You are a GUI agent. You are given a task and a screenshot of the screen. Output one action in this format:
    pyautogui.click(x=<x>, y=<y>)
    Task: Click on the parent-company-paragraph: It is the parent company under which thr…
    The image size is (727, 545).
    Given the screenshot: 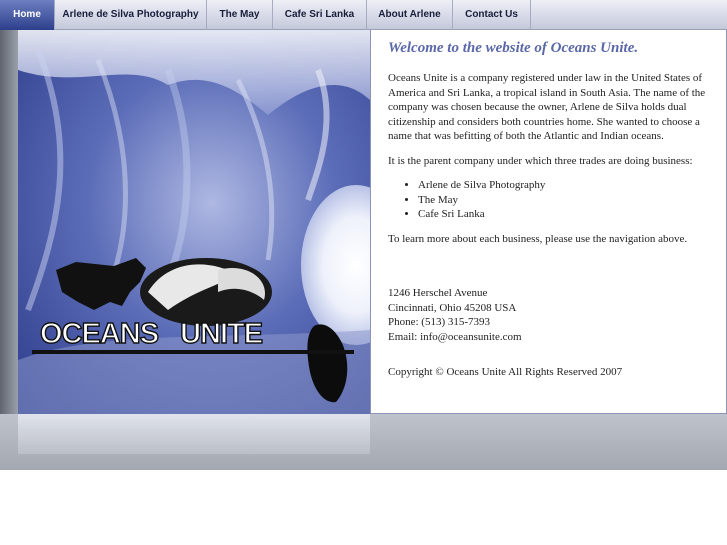 What is the action you would take?
    pyautogui.click(x=540, y=160)
    